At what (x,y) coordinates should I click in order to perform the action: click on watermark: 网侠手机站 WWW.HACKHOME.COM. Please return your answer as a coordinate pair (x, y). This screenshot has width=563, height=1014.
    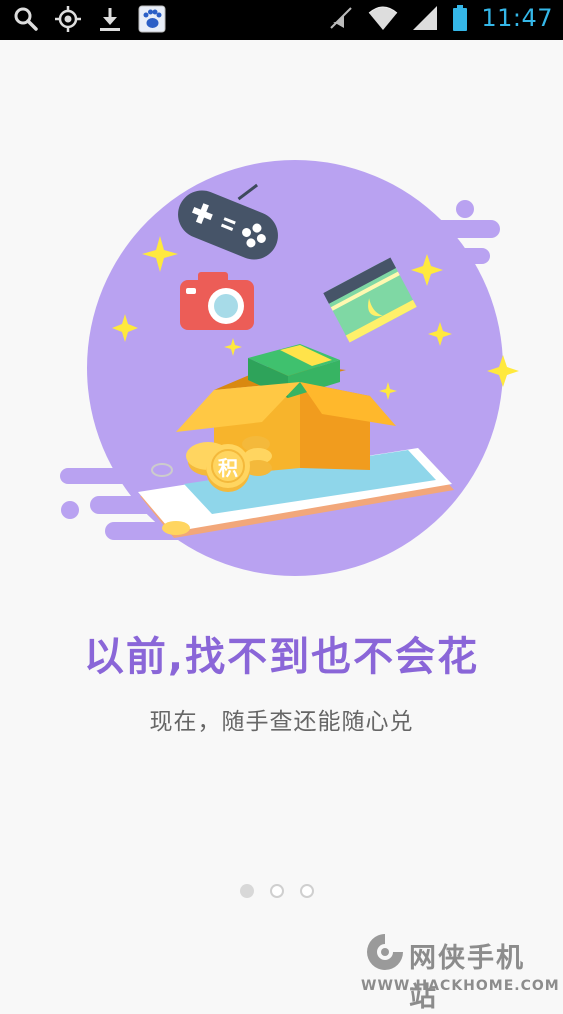
    Looking at the image, I should click on (460, 970).